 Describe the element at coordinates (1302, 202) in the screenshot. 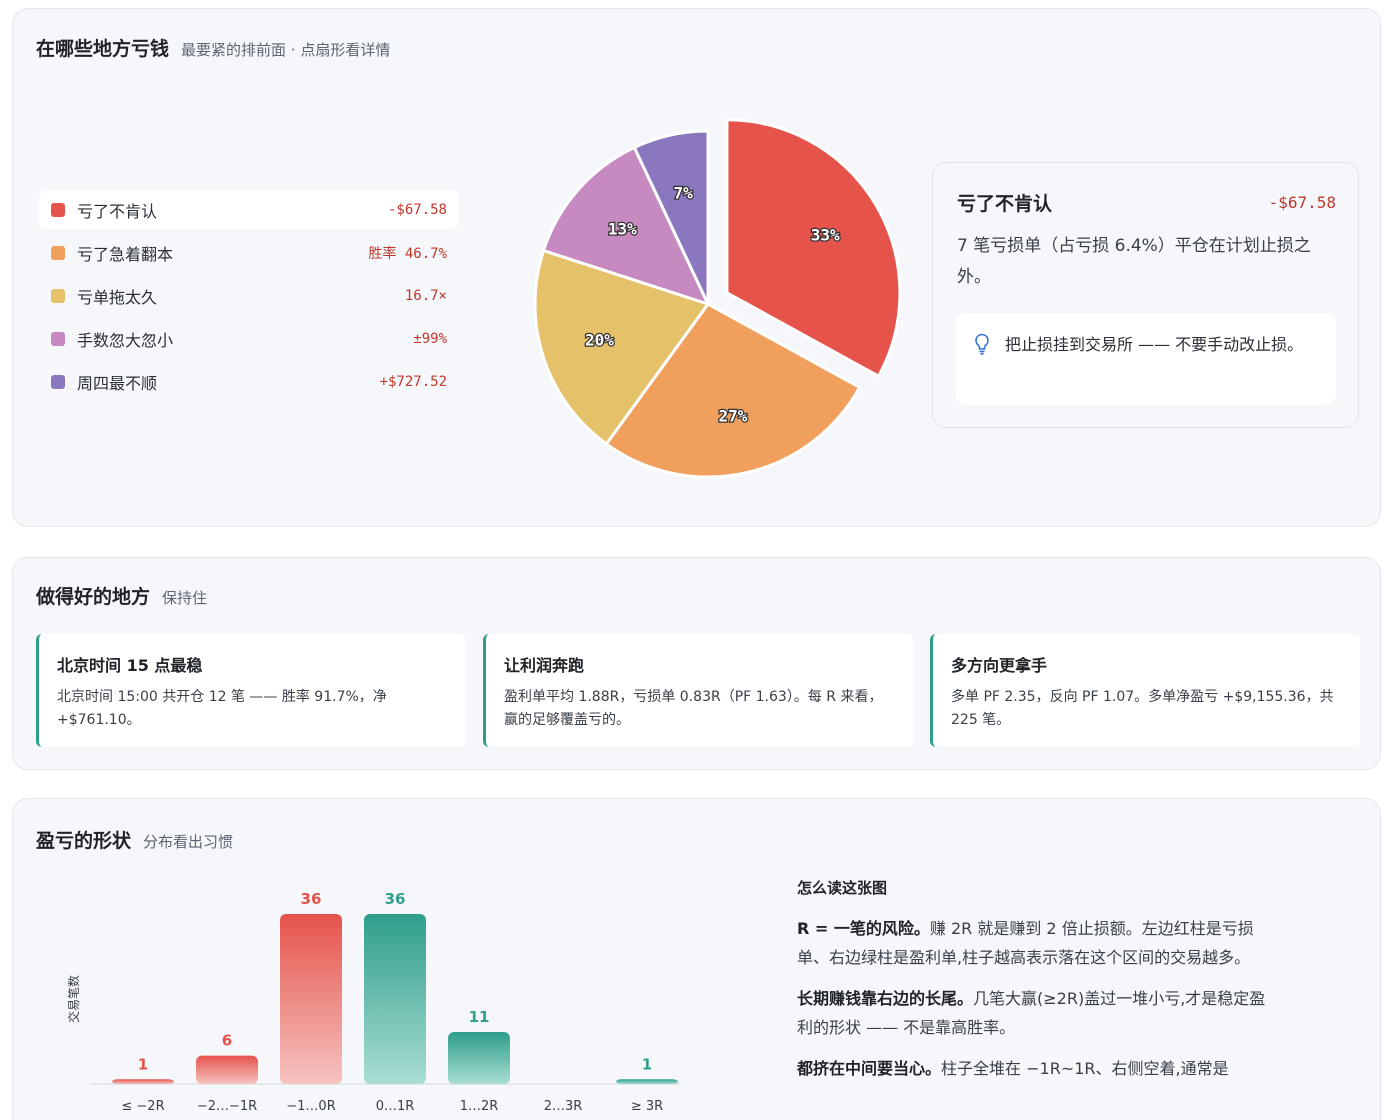

I see `detail-value: -$67.58` at that location.